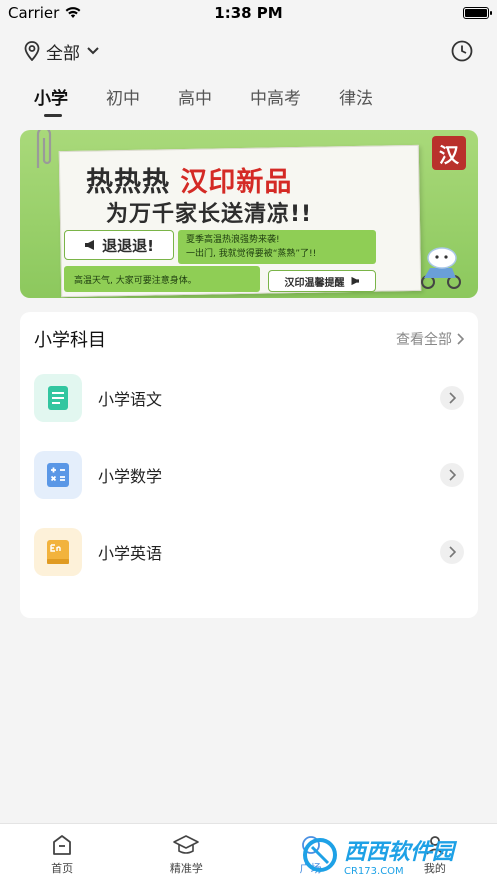  Describe the element at coordinates (399, 852) in the screenshot. I see `watermark-text: 西西软件园` at that location.